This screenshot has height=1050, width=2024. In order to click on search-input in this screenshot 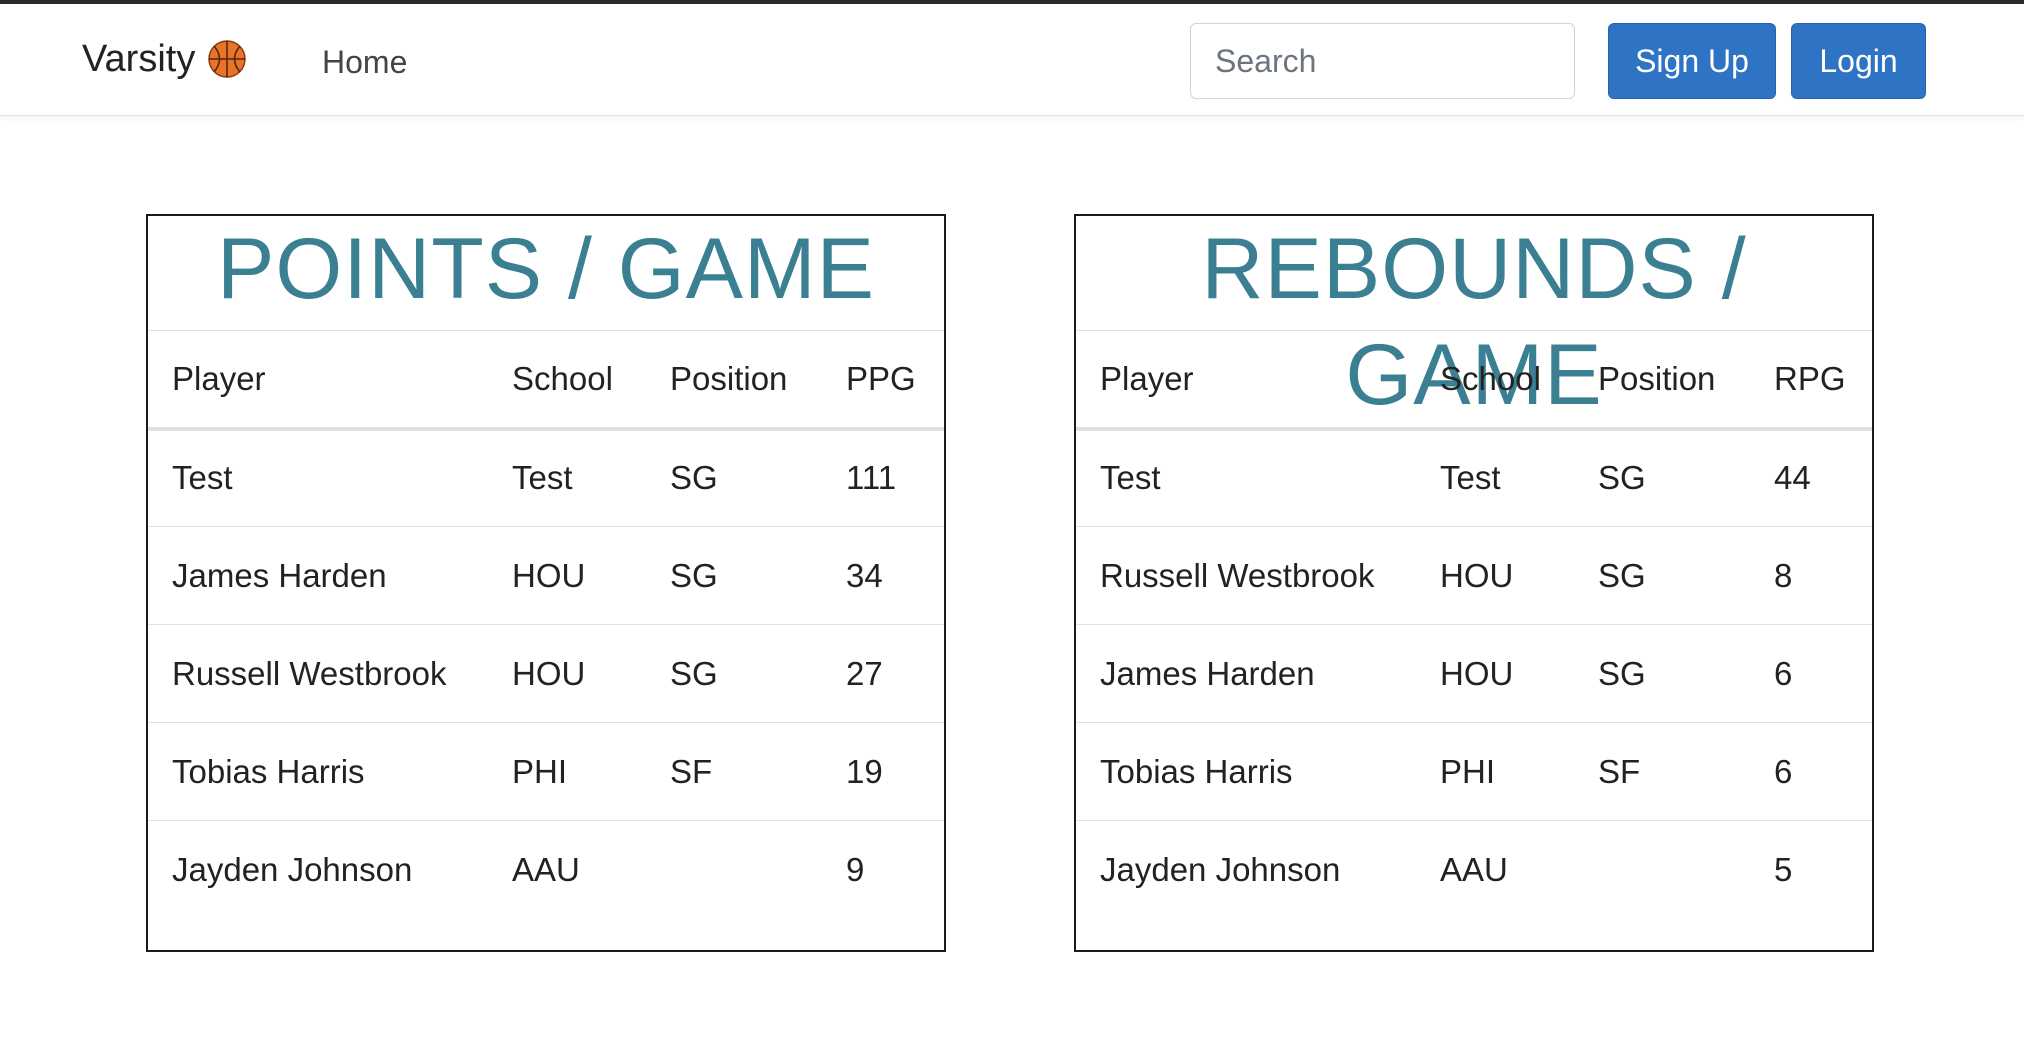, I will do `click(1382, 61)`.